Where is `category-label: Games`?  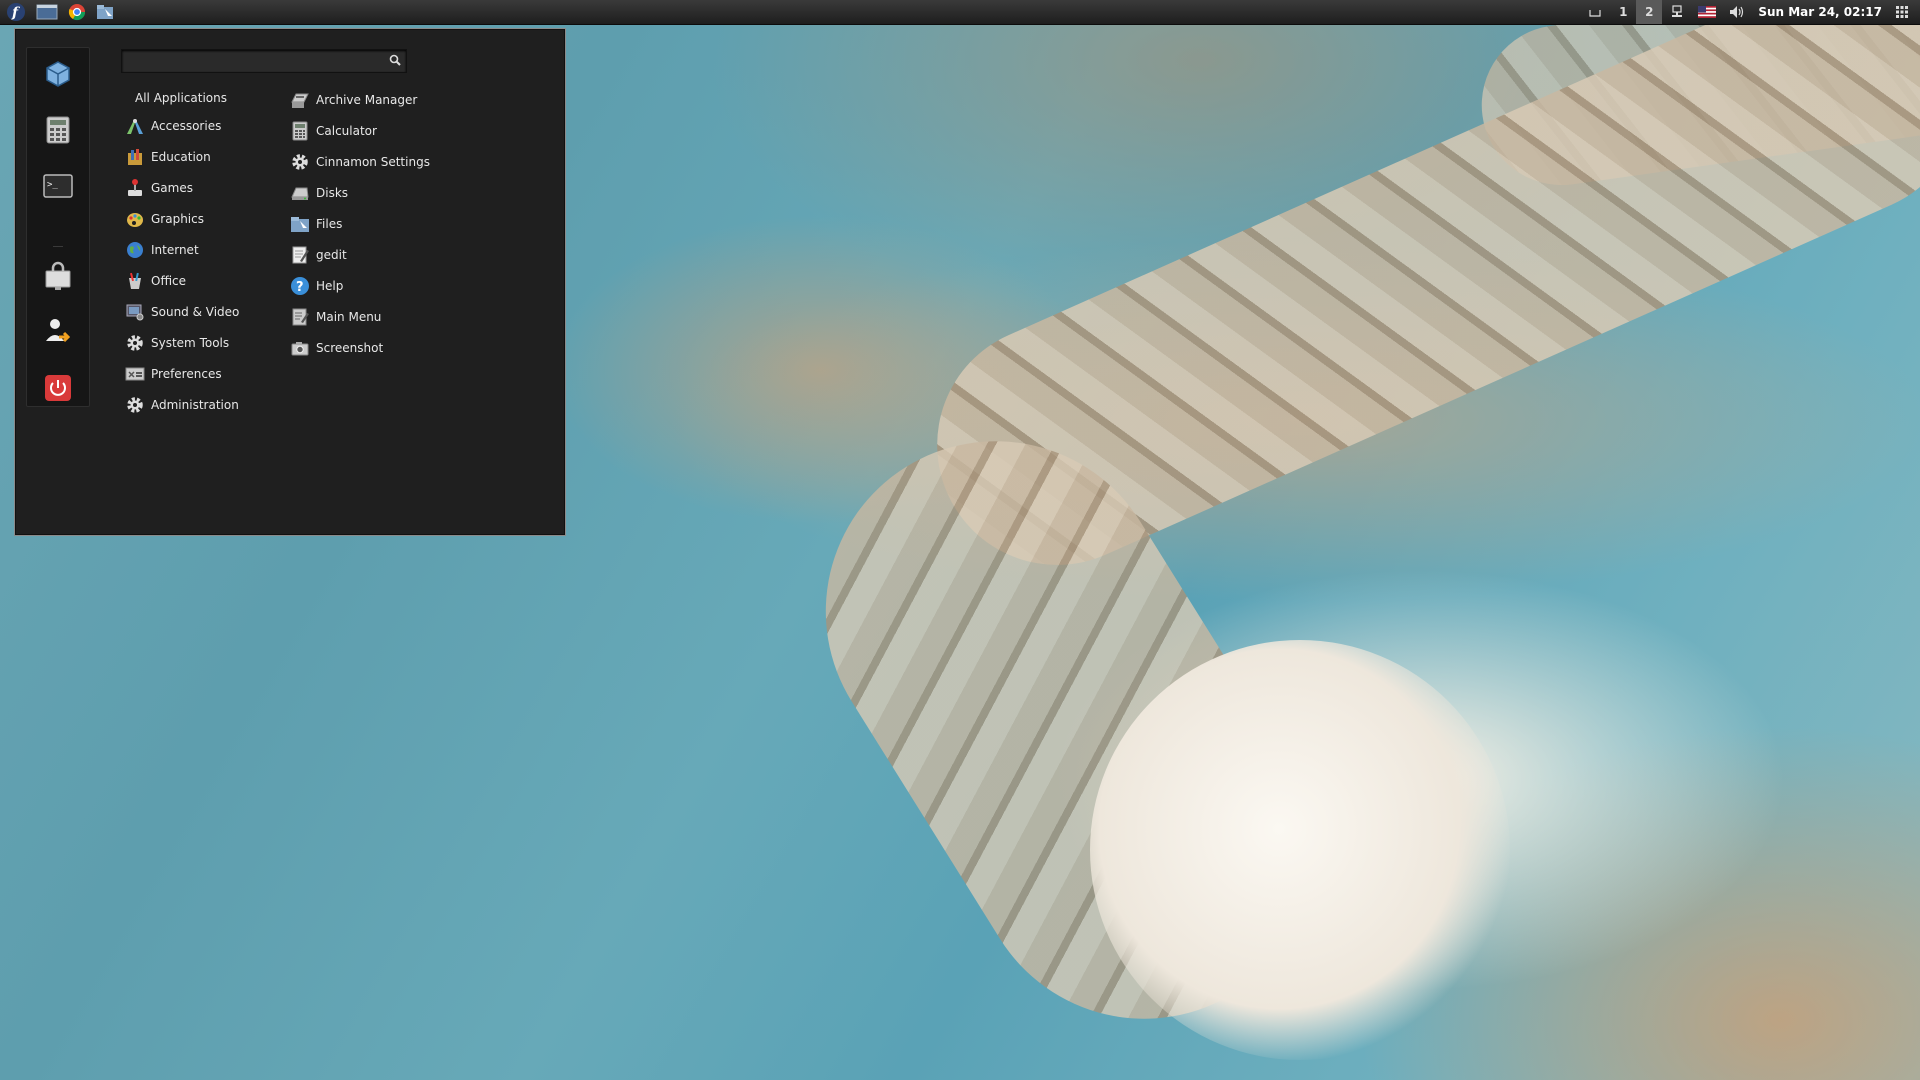
category-label: Games is located at coordinates (172, 188).